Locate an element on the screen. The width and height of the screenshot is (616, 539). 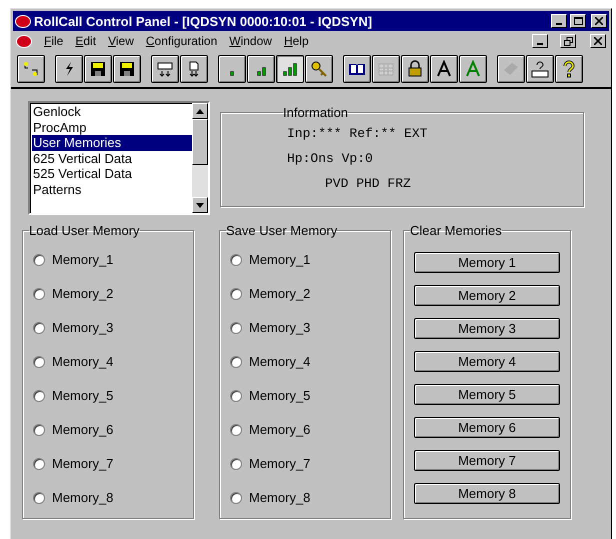
list-item: Patterns is located at coordinates (112, 189).